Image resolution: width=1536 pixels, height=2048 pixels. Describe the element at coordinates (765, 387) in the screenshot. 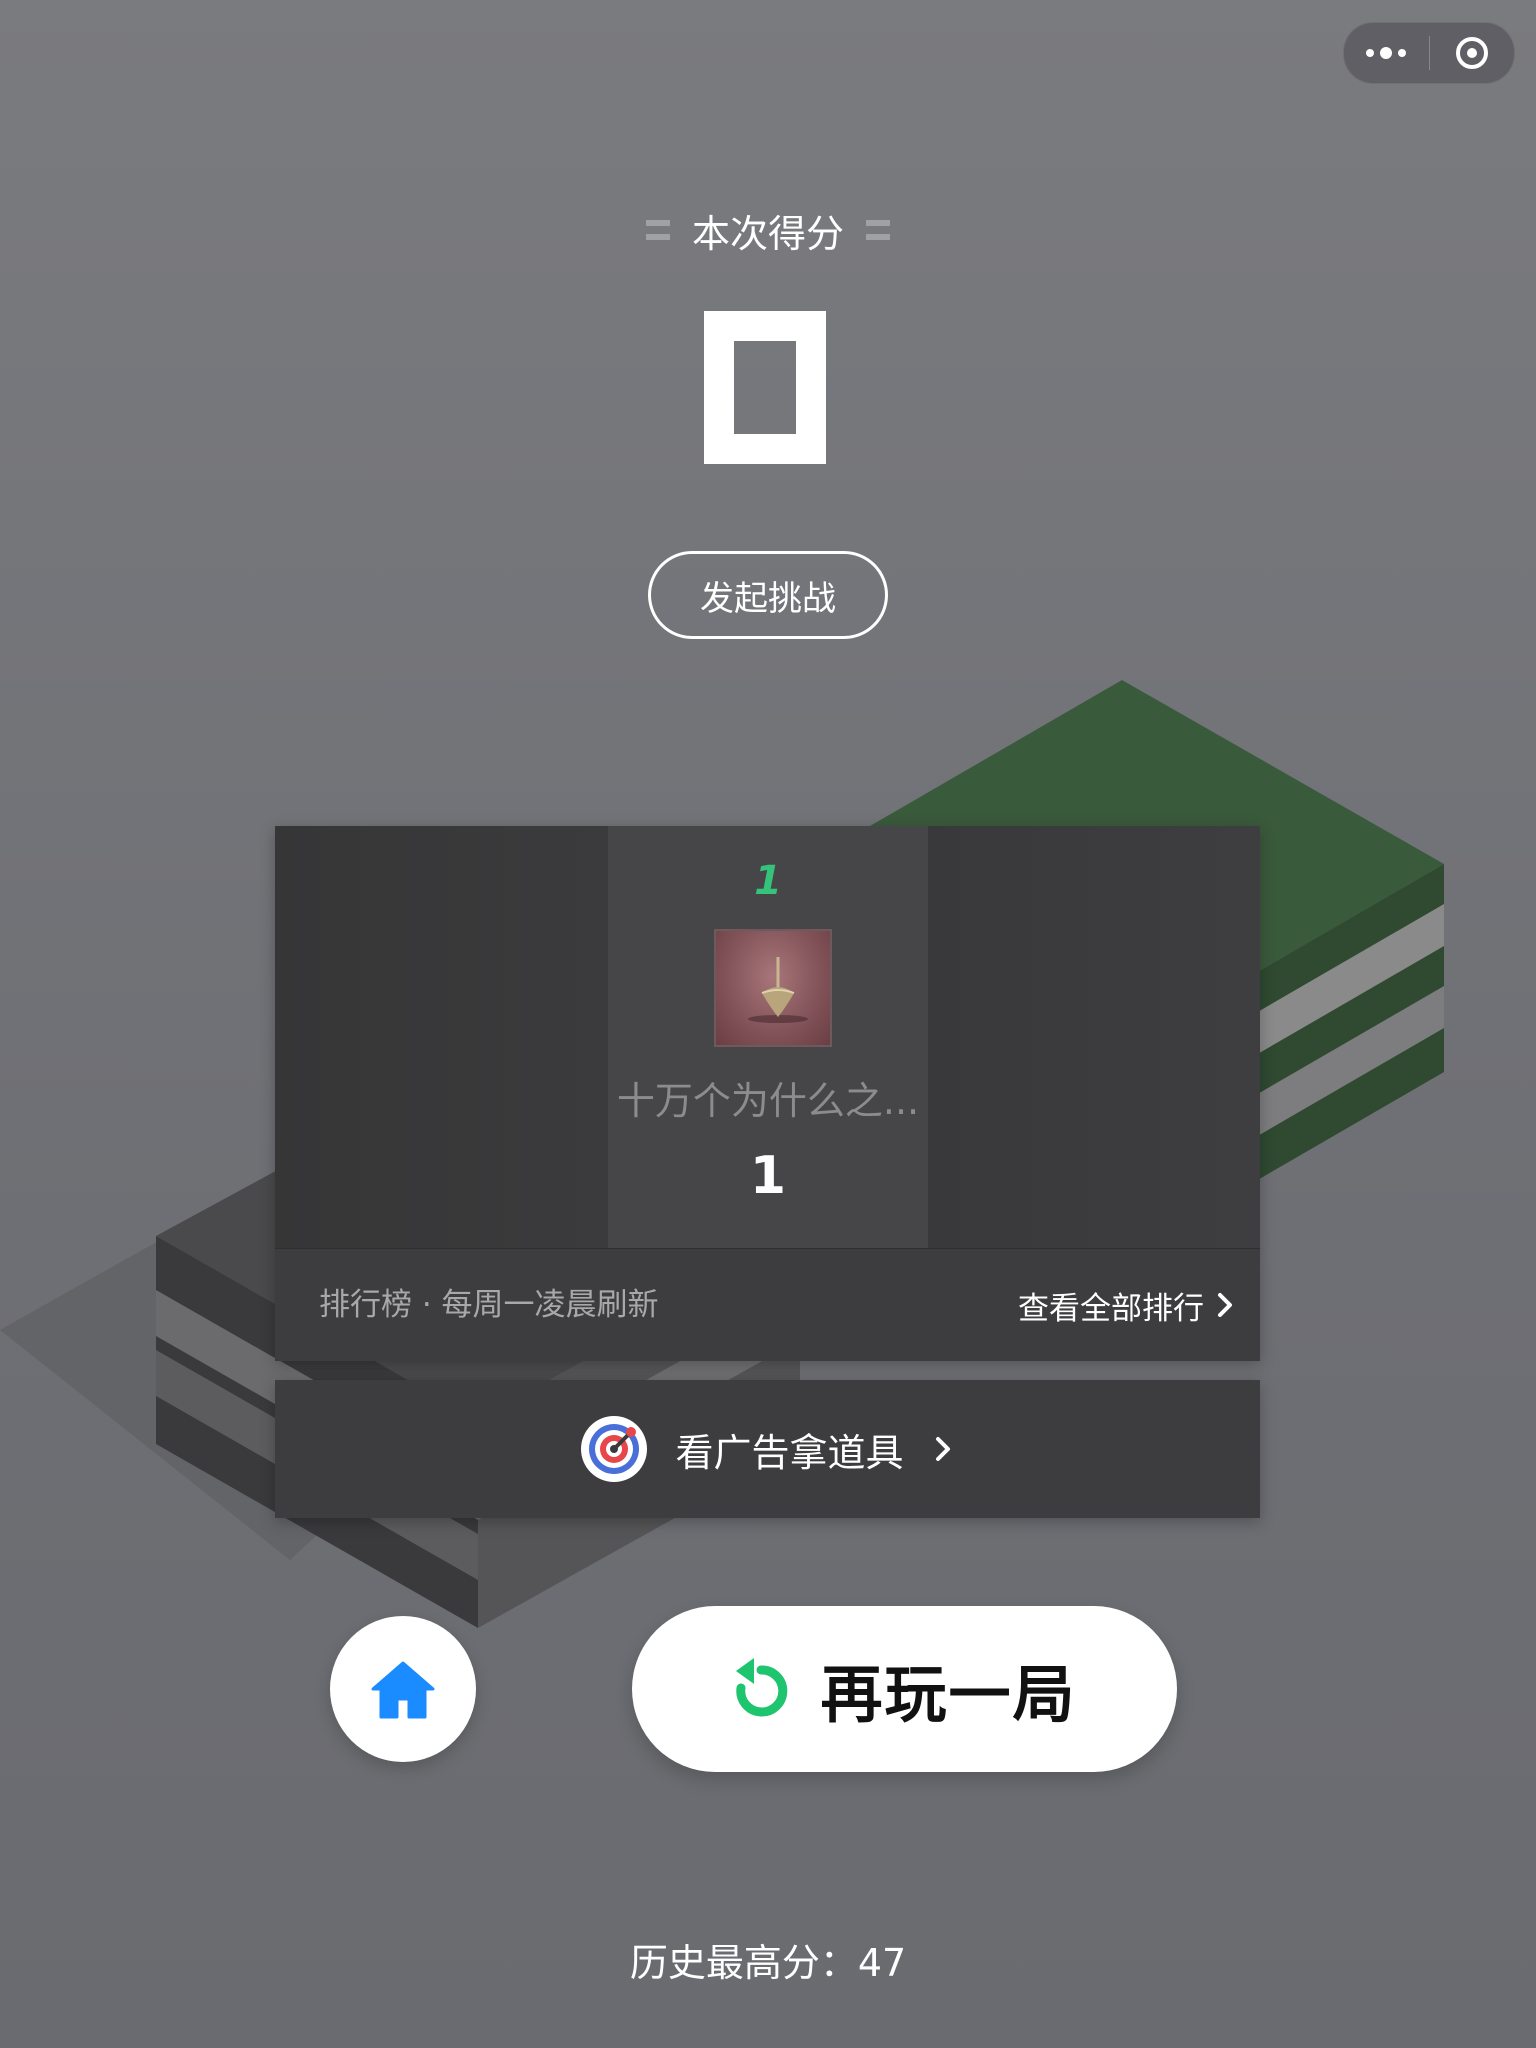

I see `current-score: 0` at that location.